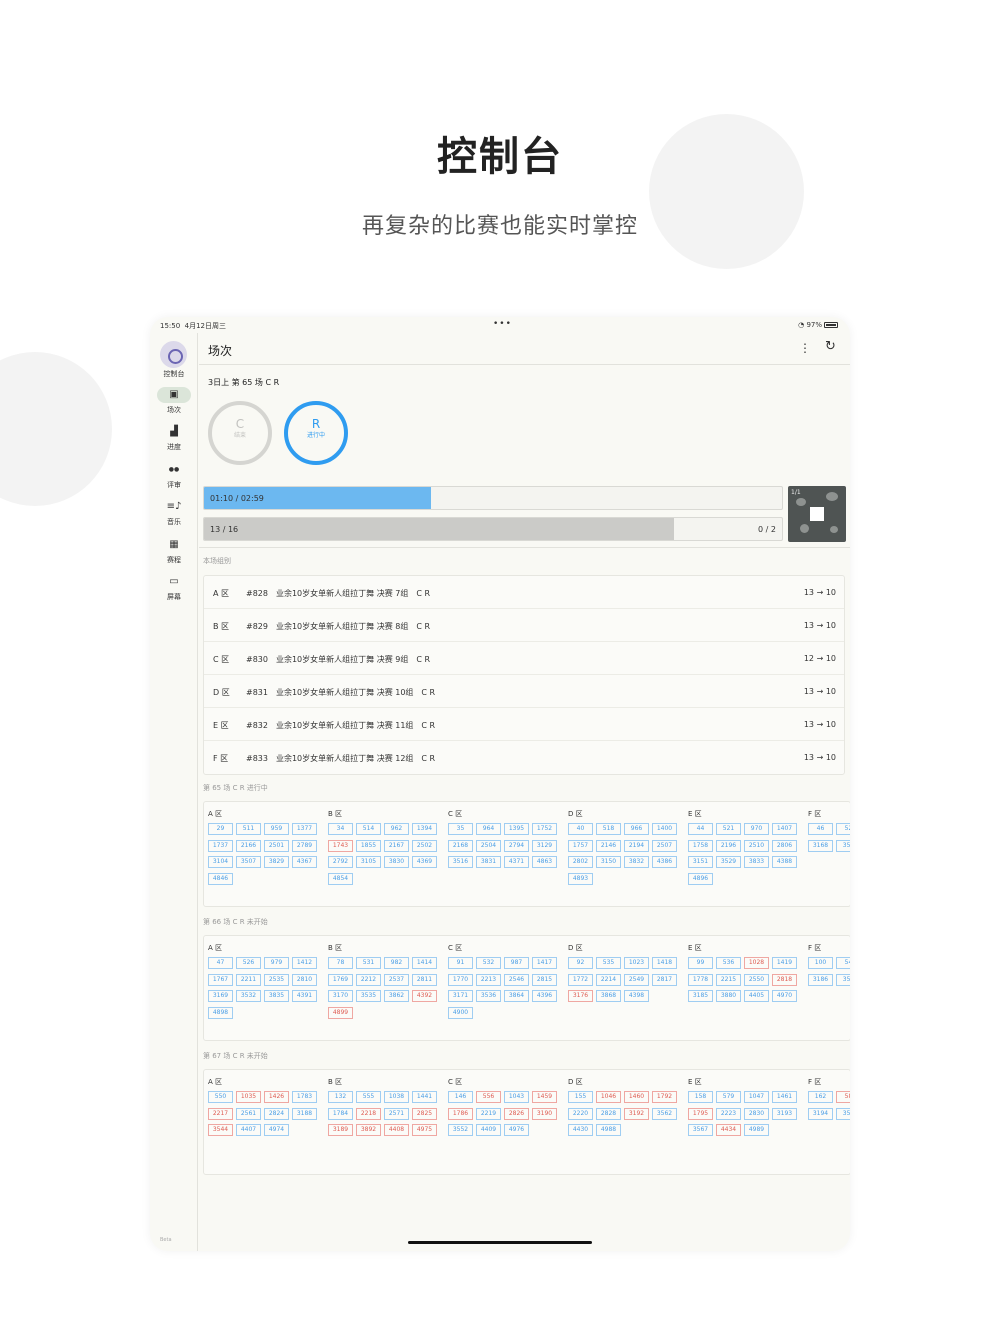 This screenshot has width=1000, height=1334. Describe the element at coordinates (248, 963) in the screenshot. I see `competitor-number-chip: 526` at that location.